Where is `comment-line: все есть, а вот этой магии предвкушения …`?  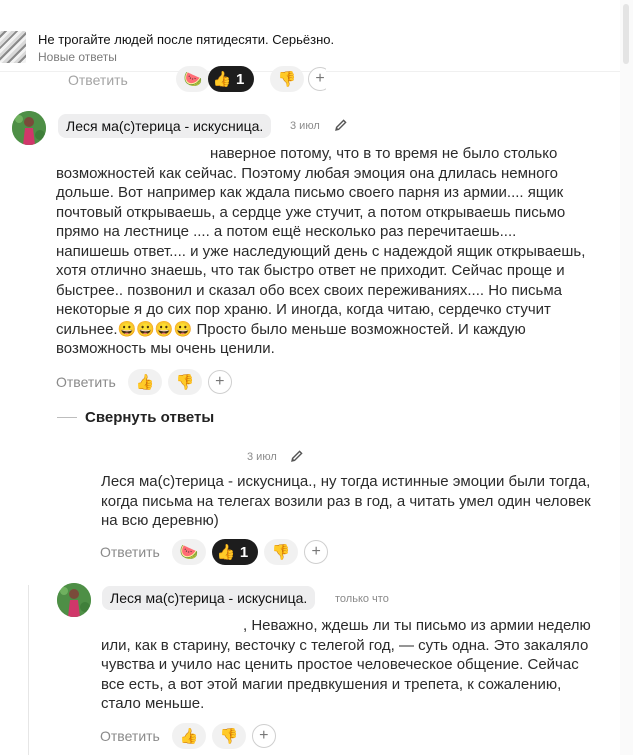
comment-line: все есть, а вот этой магии предвкушения … is located at coordinates (331, 684).